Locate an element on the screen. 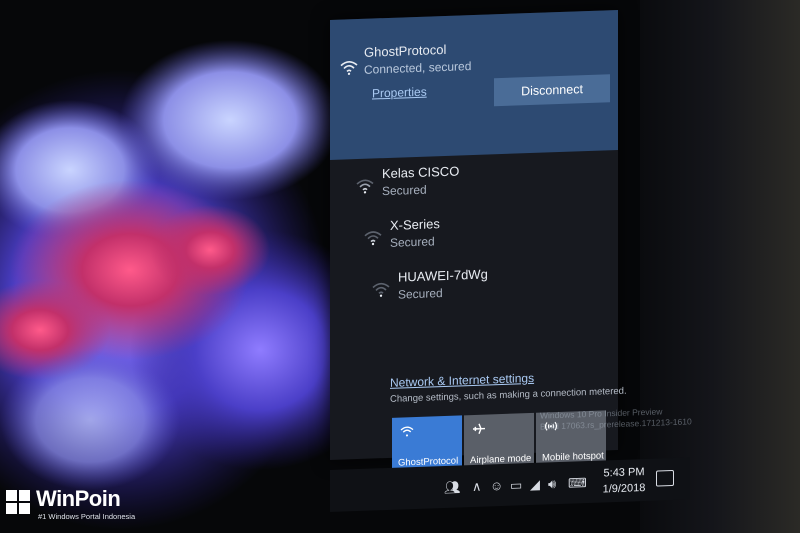  logo-name: WinPoin is located at coordinates (78, 498).